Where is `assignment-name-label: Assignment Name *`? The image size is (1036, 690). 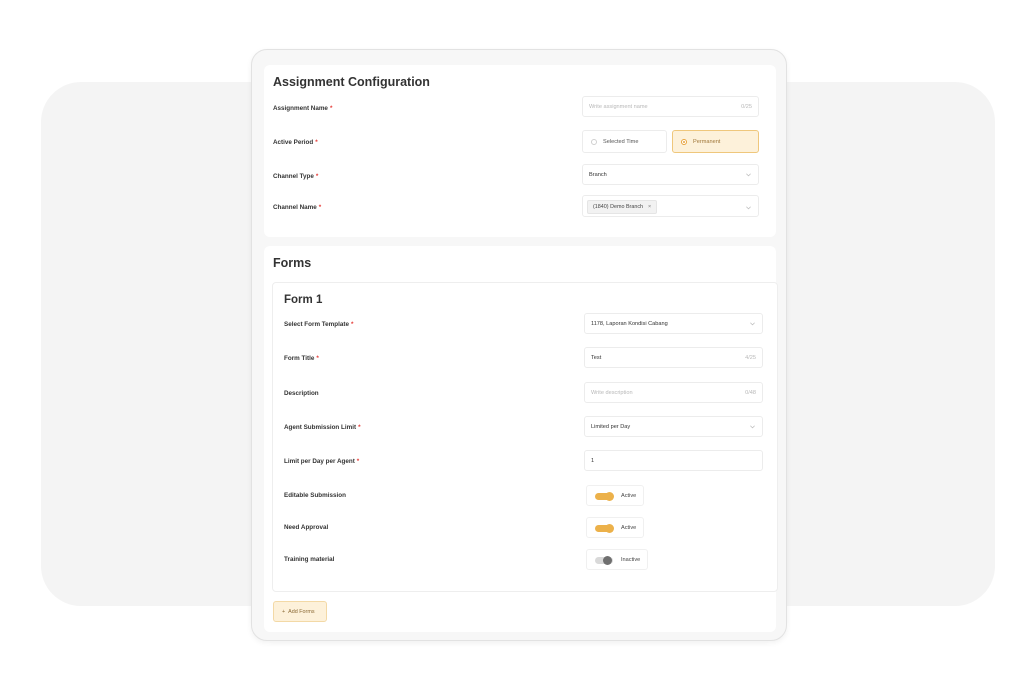 assignment-name-label: Assignment Name * is located at coordinates (302, 108).